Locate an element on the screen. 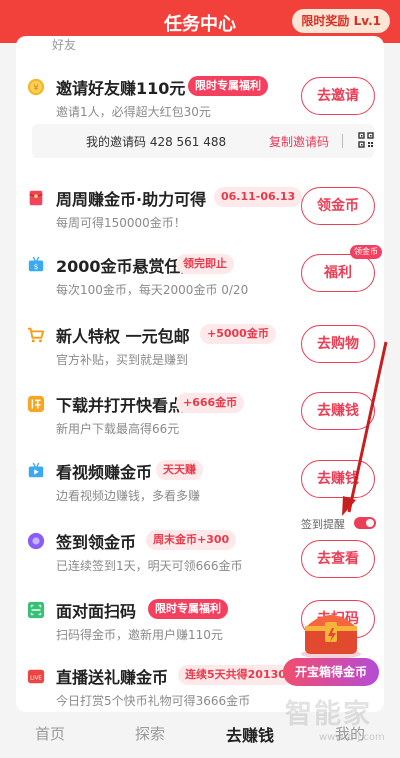  checkin-reminder-toggle is located at coordinates (365, 523).